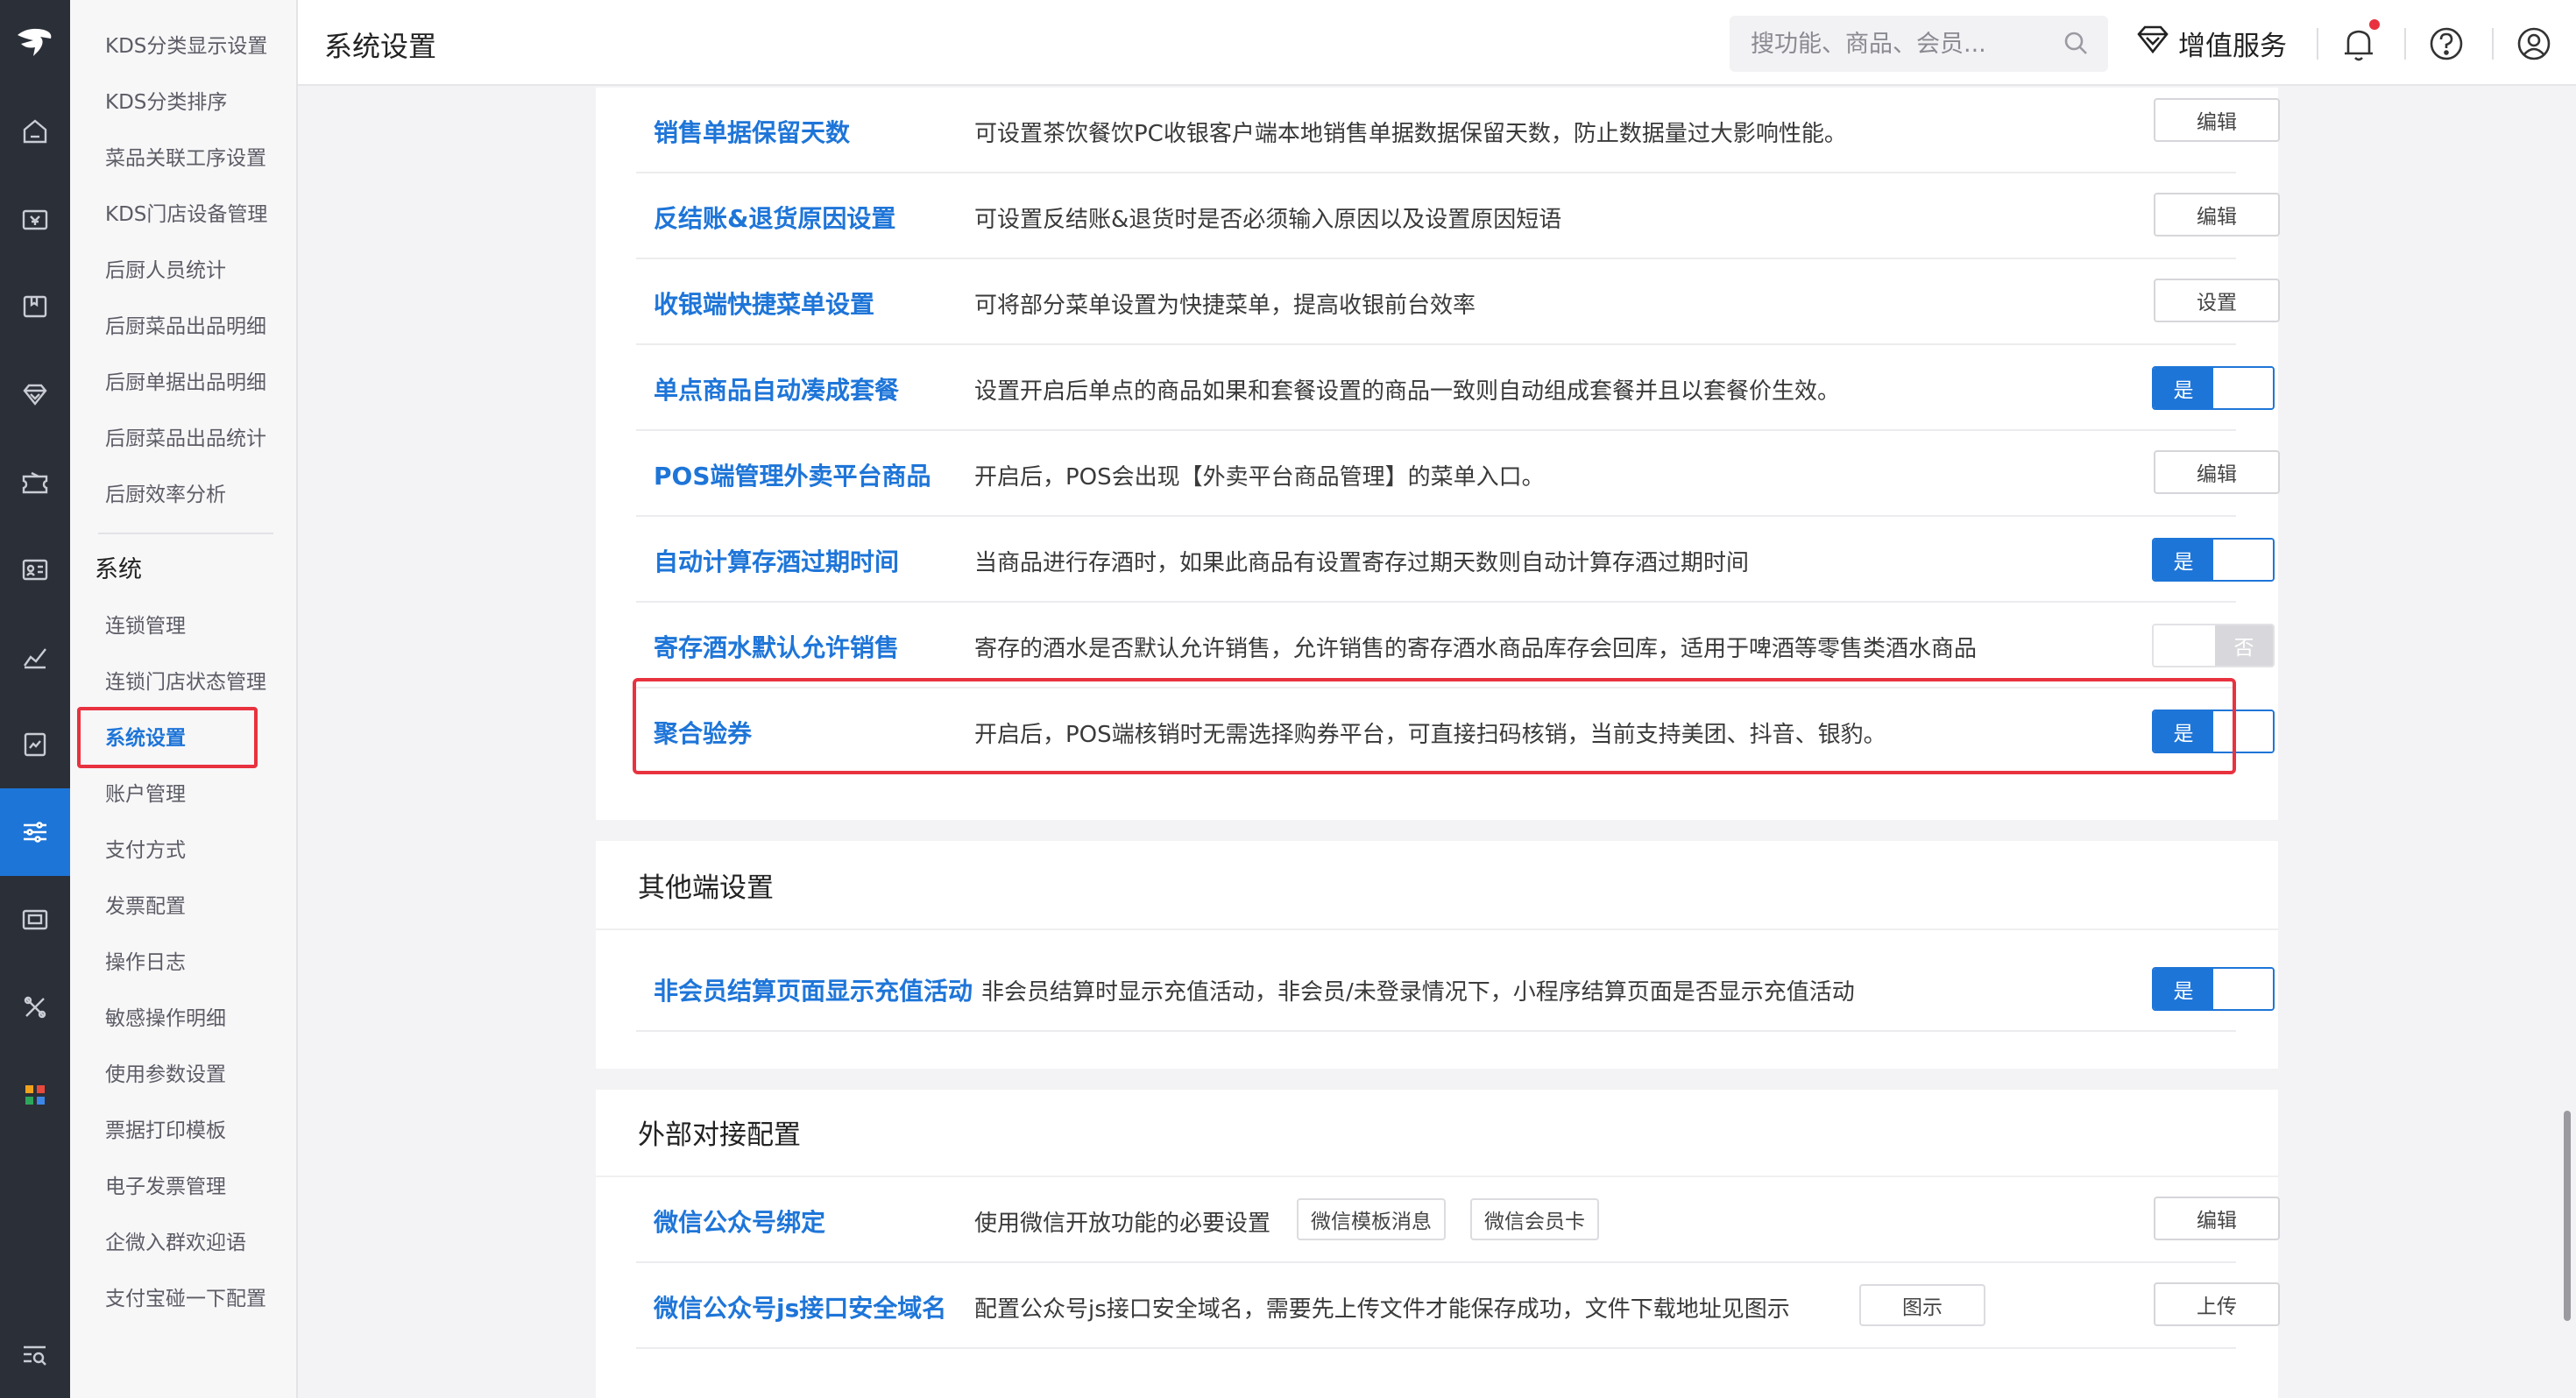 The image size is (2576, 1398). Describe the element at coordinates (186, 214) in the screenshot. I see `submenu-item: KDS门店设备管理` at that location.